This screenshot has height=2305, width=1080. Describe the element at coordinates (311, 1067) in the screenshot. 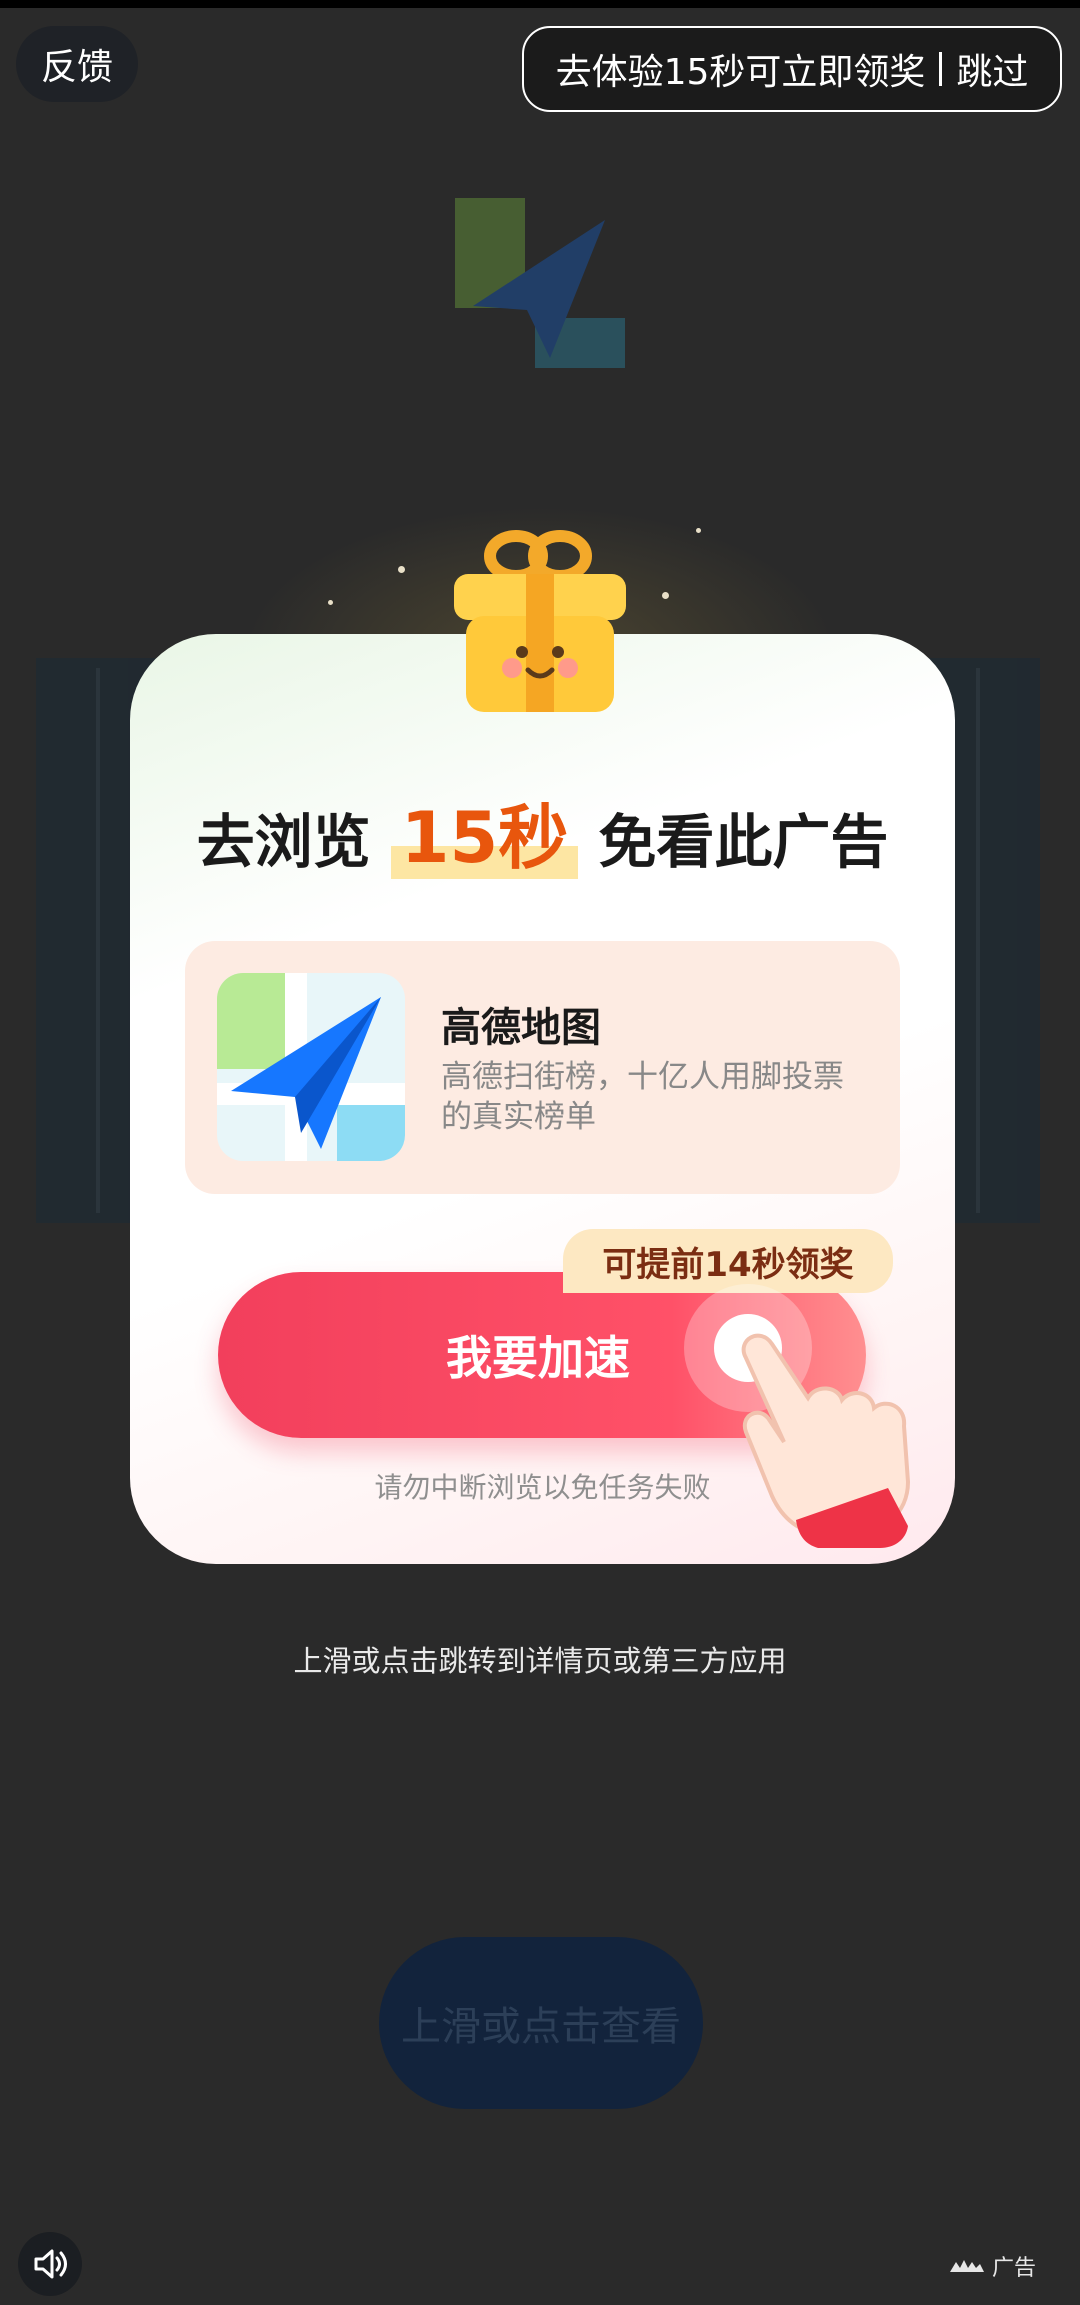

I see `paper-plane-icon` at that location.